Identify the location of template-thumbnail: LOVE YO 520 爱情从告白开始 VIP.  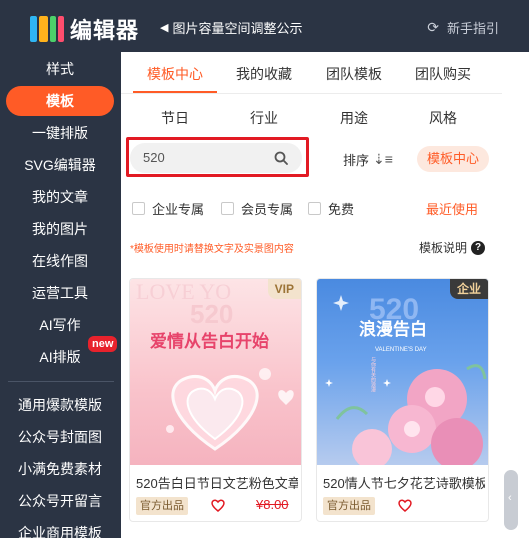
(215, 372).